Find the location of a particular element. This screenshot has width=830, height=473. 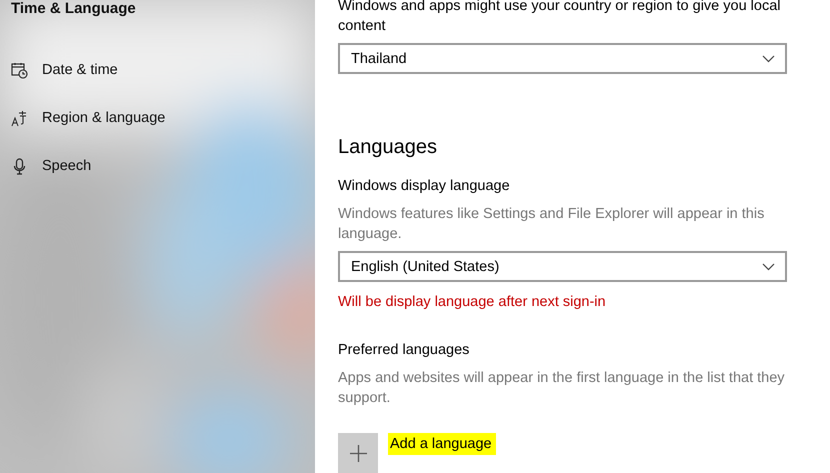

warning-message: Will be display language after next sign-in is located at coordinates (472, 302).